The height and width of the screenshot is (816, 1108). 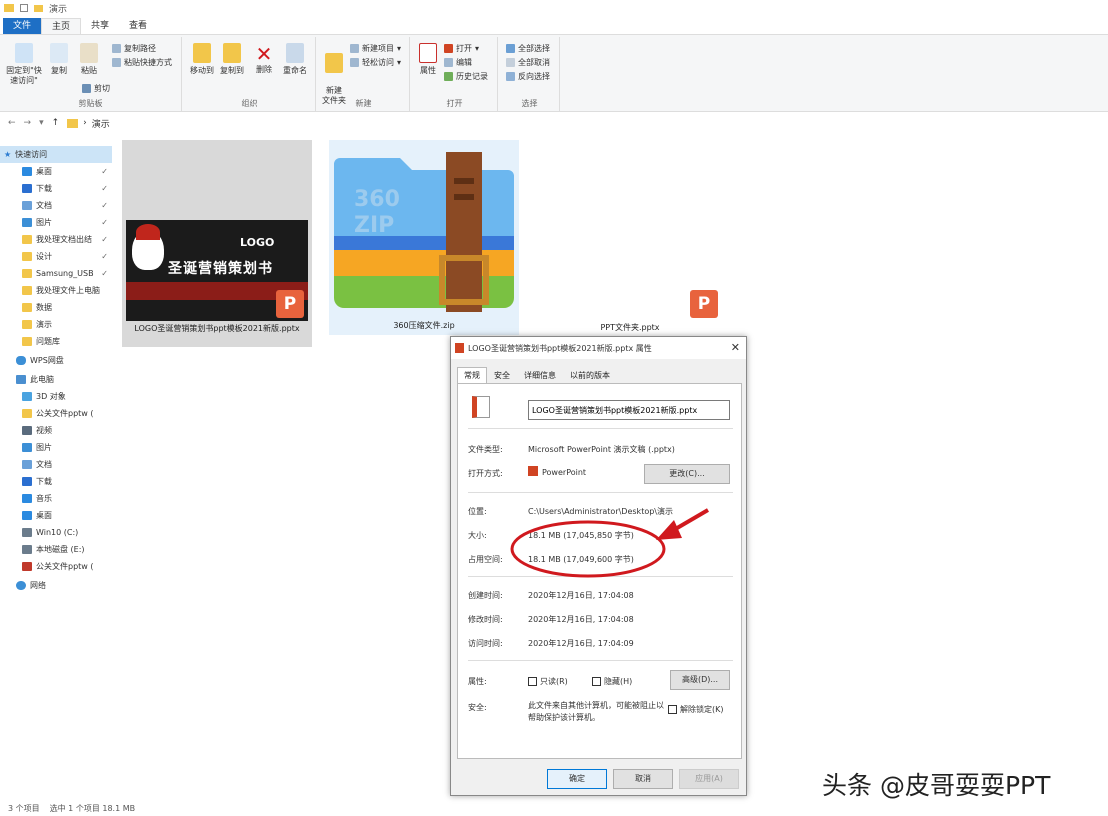 What do you see at coordinates (56, 447) in the screenshot?
I see `pc-item: 图片` at bounding box center [56, 447].